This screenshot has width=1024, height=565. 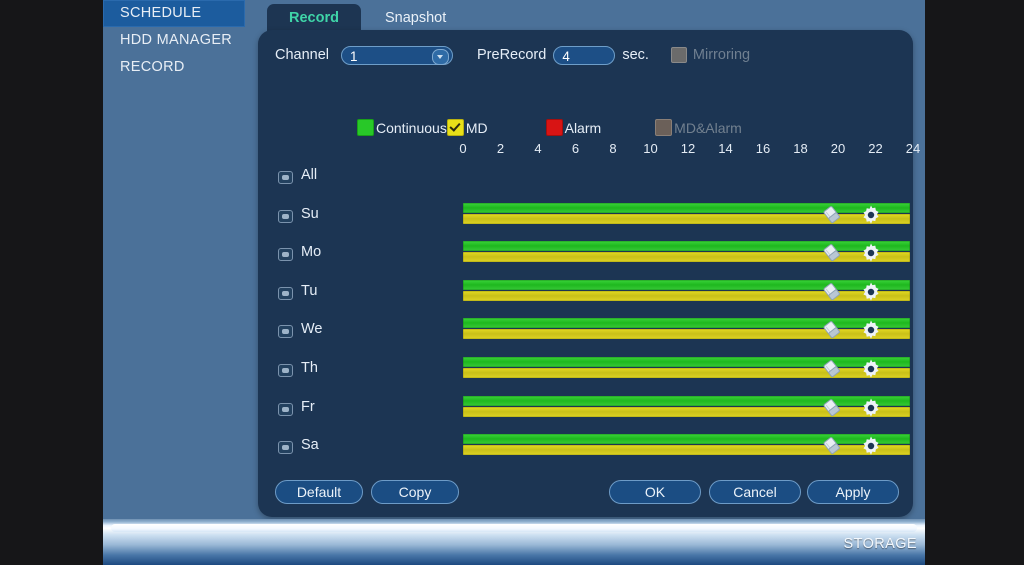 What do you see at coordinates (585, 257) in the screenshot?
I see `schedule-row: Mo` at bounding box center [585, 257].